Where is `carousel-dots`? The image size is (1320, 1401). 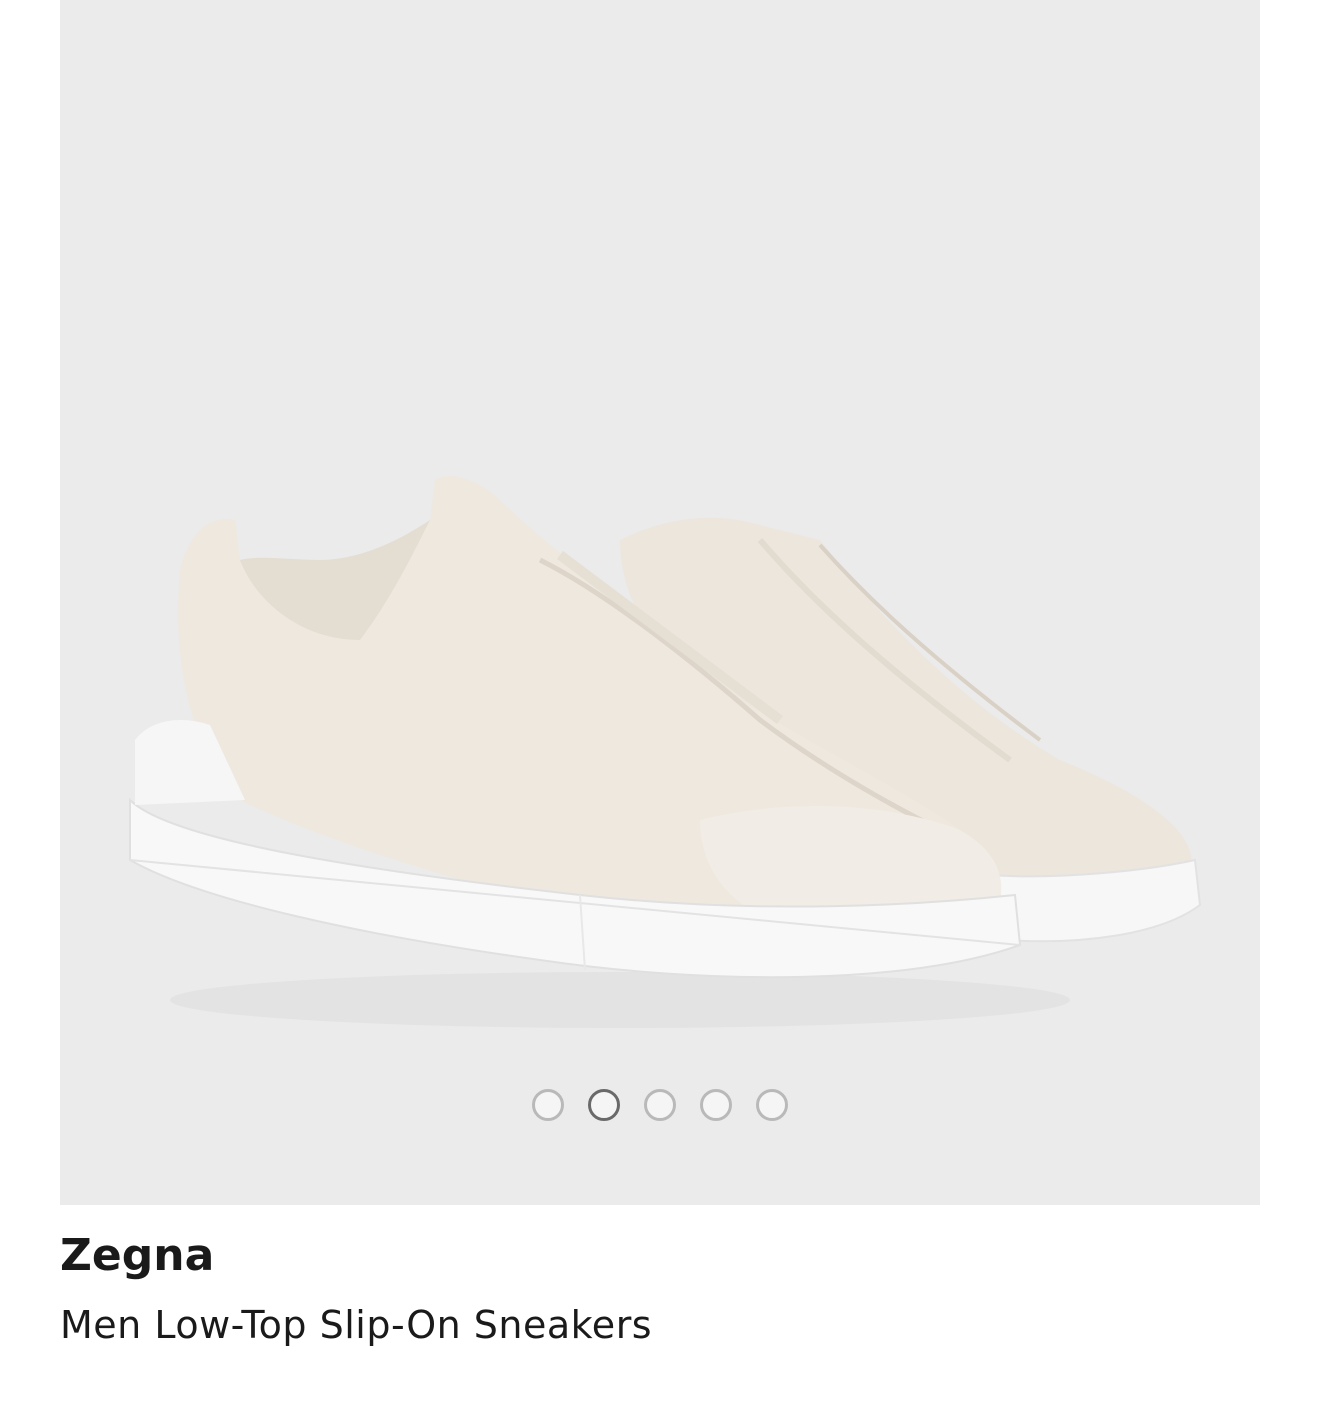
carousel-dots is located at coordinates (660, 1105).